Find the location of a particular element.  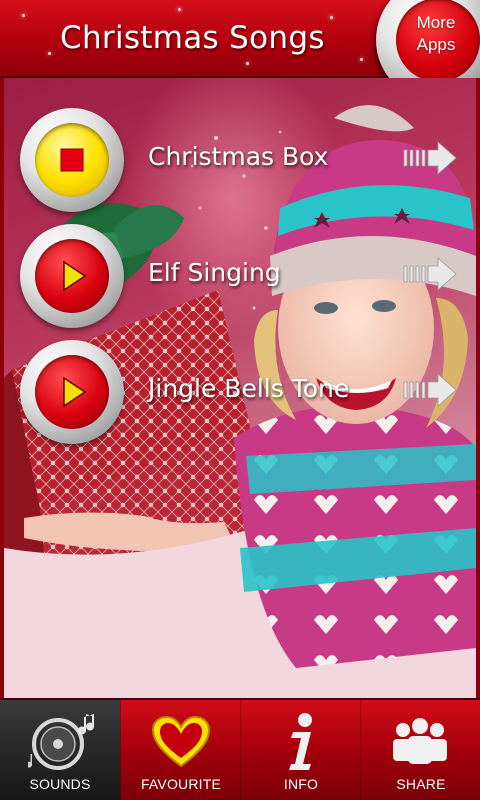

tab-label: SHARE is located at coordinates (421, 784).